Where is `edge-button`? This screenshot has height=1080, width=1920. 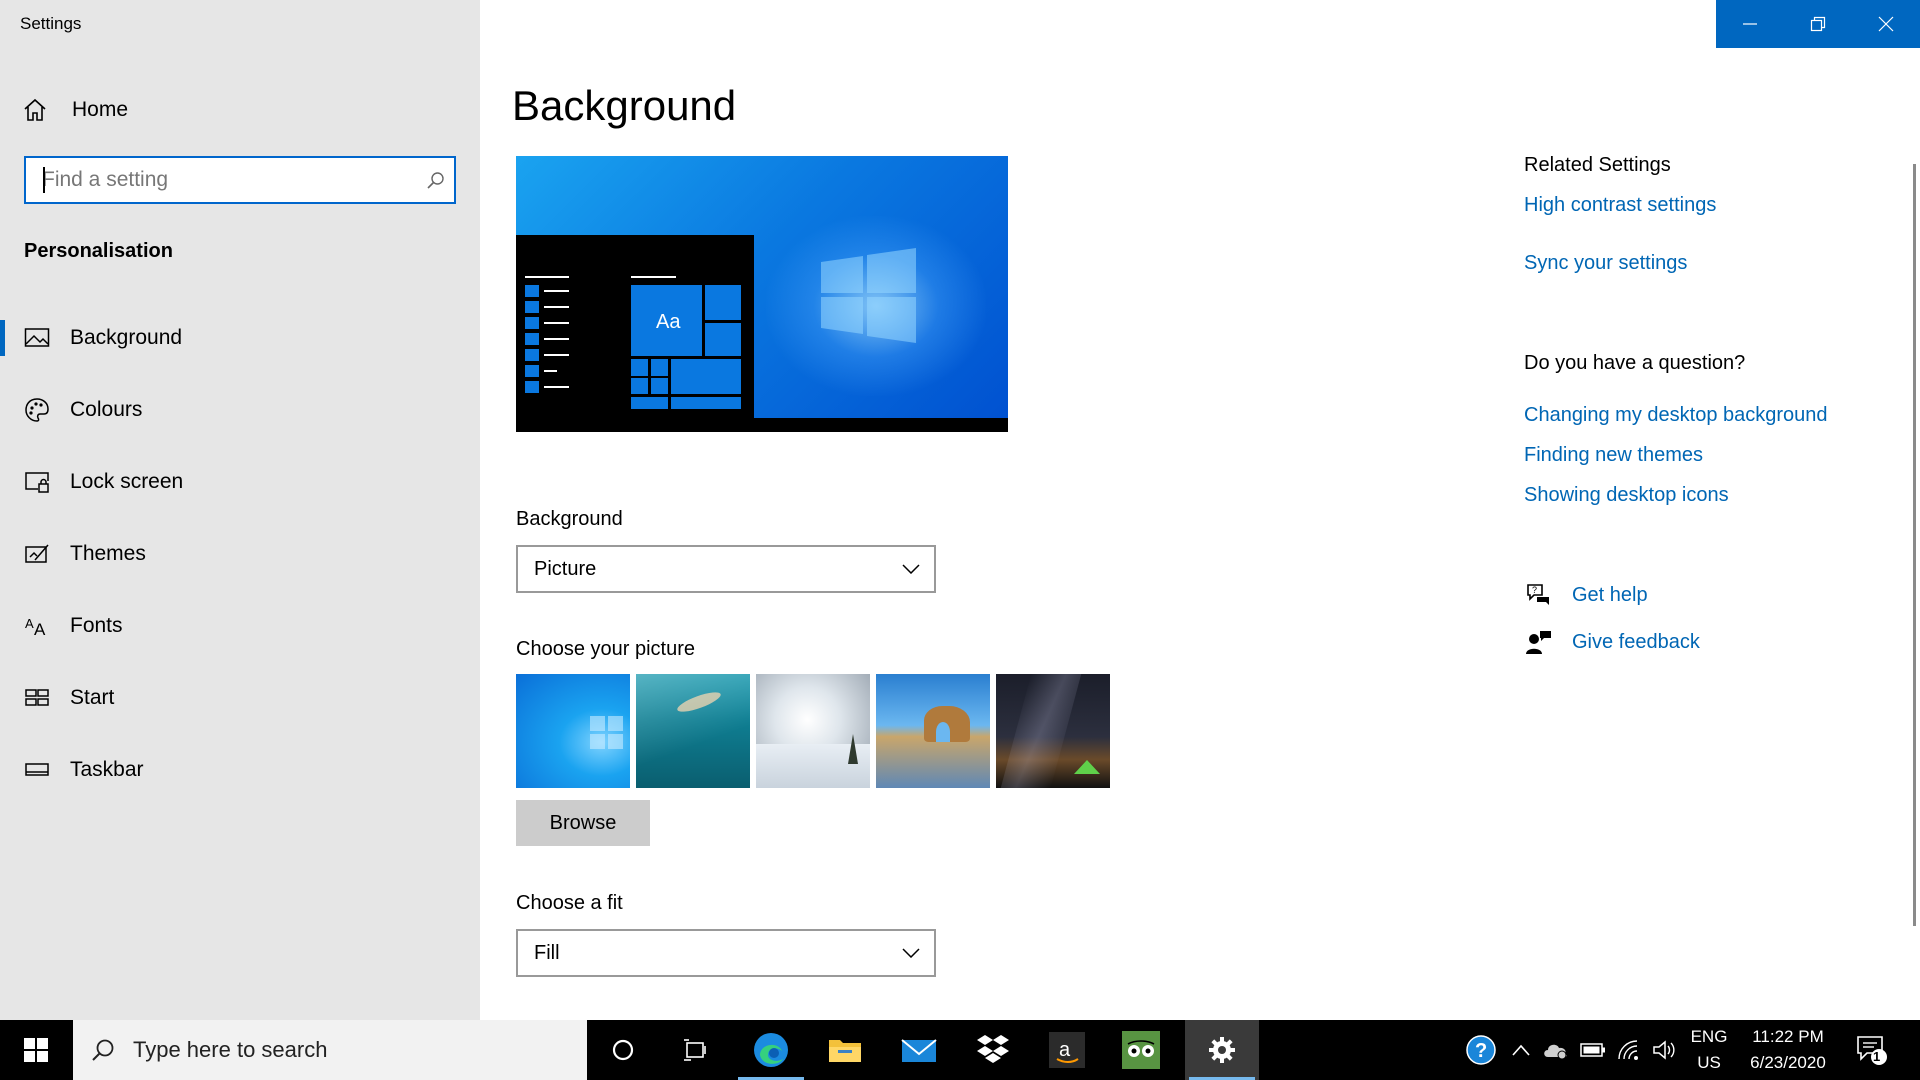 edge-button is located at coordinates (771, 1050).